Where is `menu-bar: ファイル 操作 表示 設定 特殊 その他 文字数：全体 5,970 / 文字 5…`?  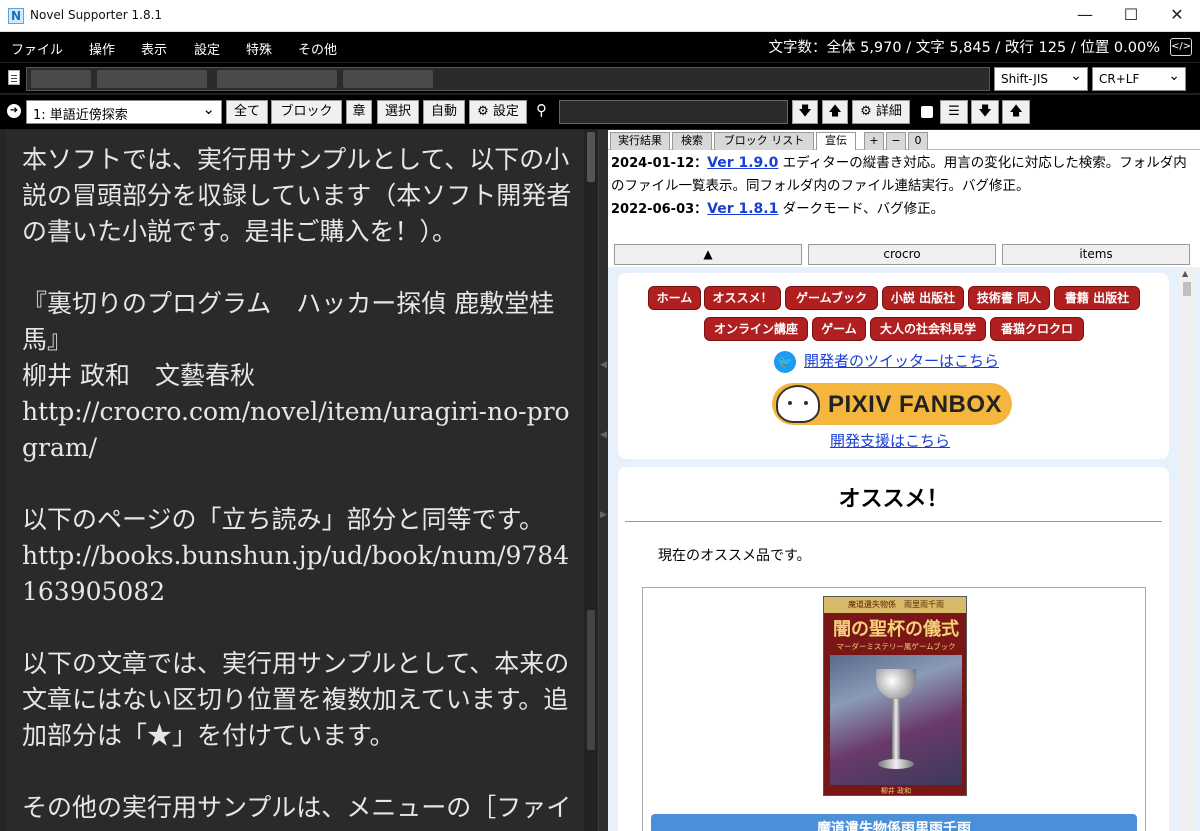
menu-bar: ファイル 操作 表示 設定 特殊 その他 文字数：全体 5,970 / 文字 5… is located at coordinates (600, 47).